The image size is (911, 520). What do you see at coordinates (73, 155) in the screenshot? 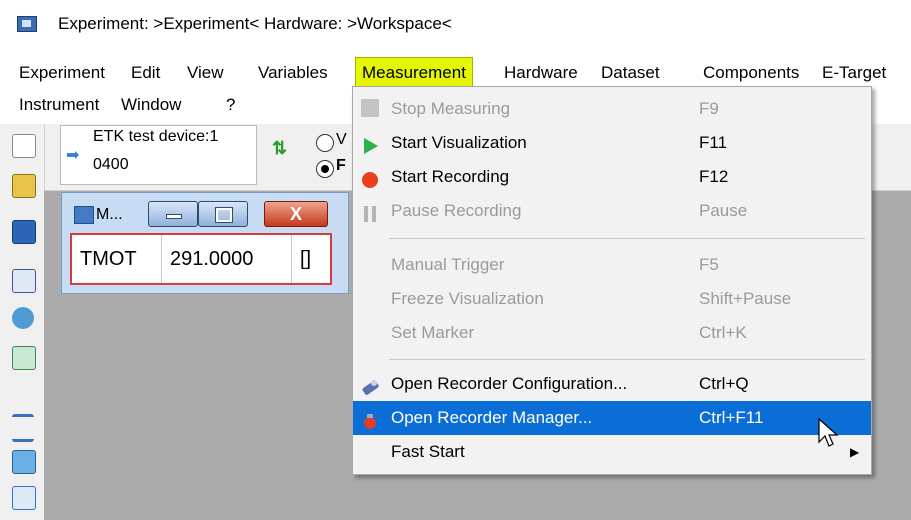
I see `arrow-right-icon: ➡` at bounding box center [73, 155].